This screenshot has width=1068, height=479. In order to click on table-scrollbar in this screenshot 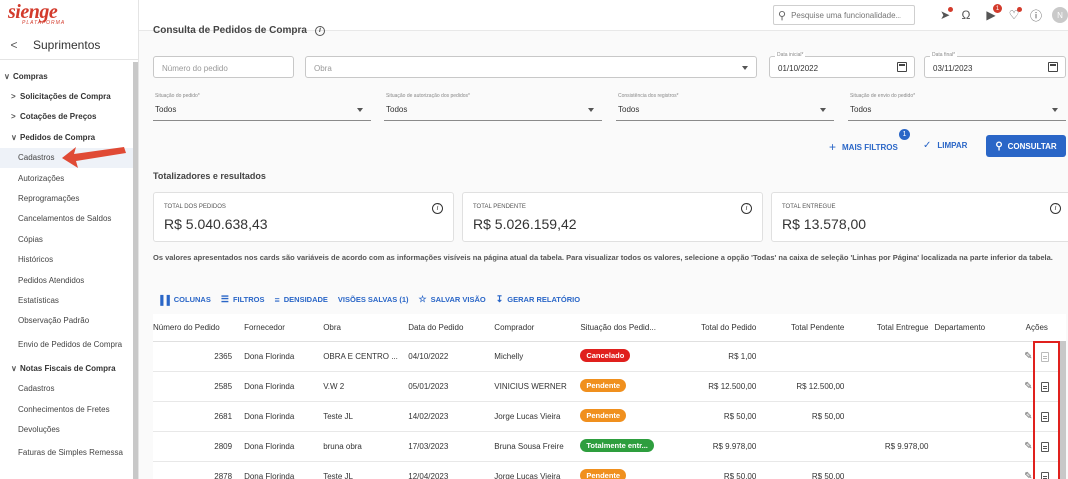, I will do `click(1063, 410)`.